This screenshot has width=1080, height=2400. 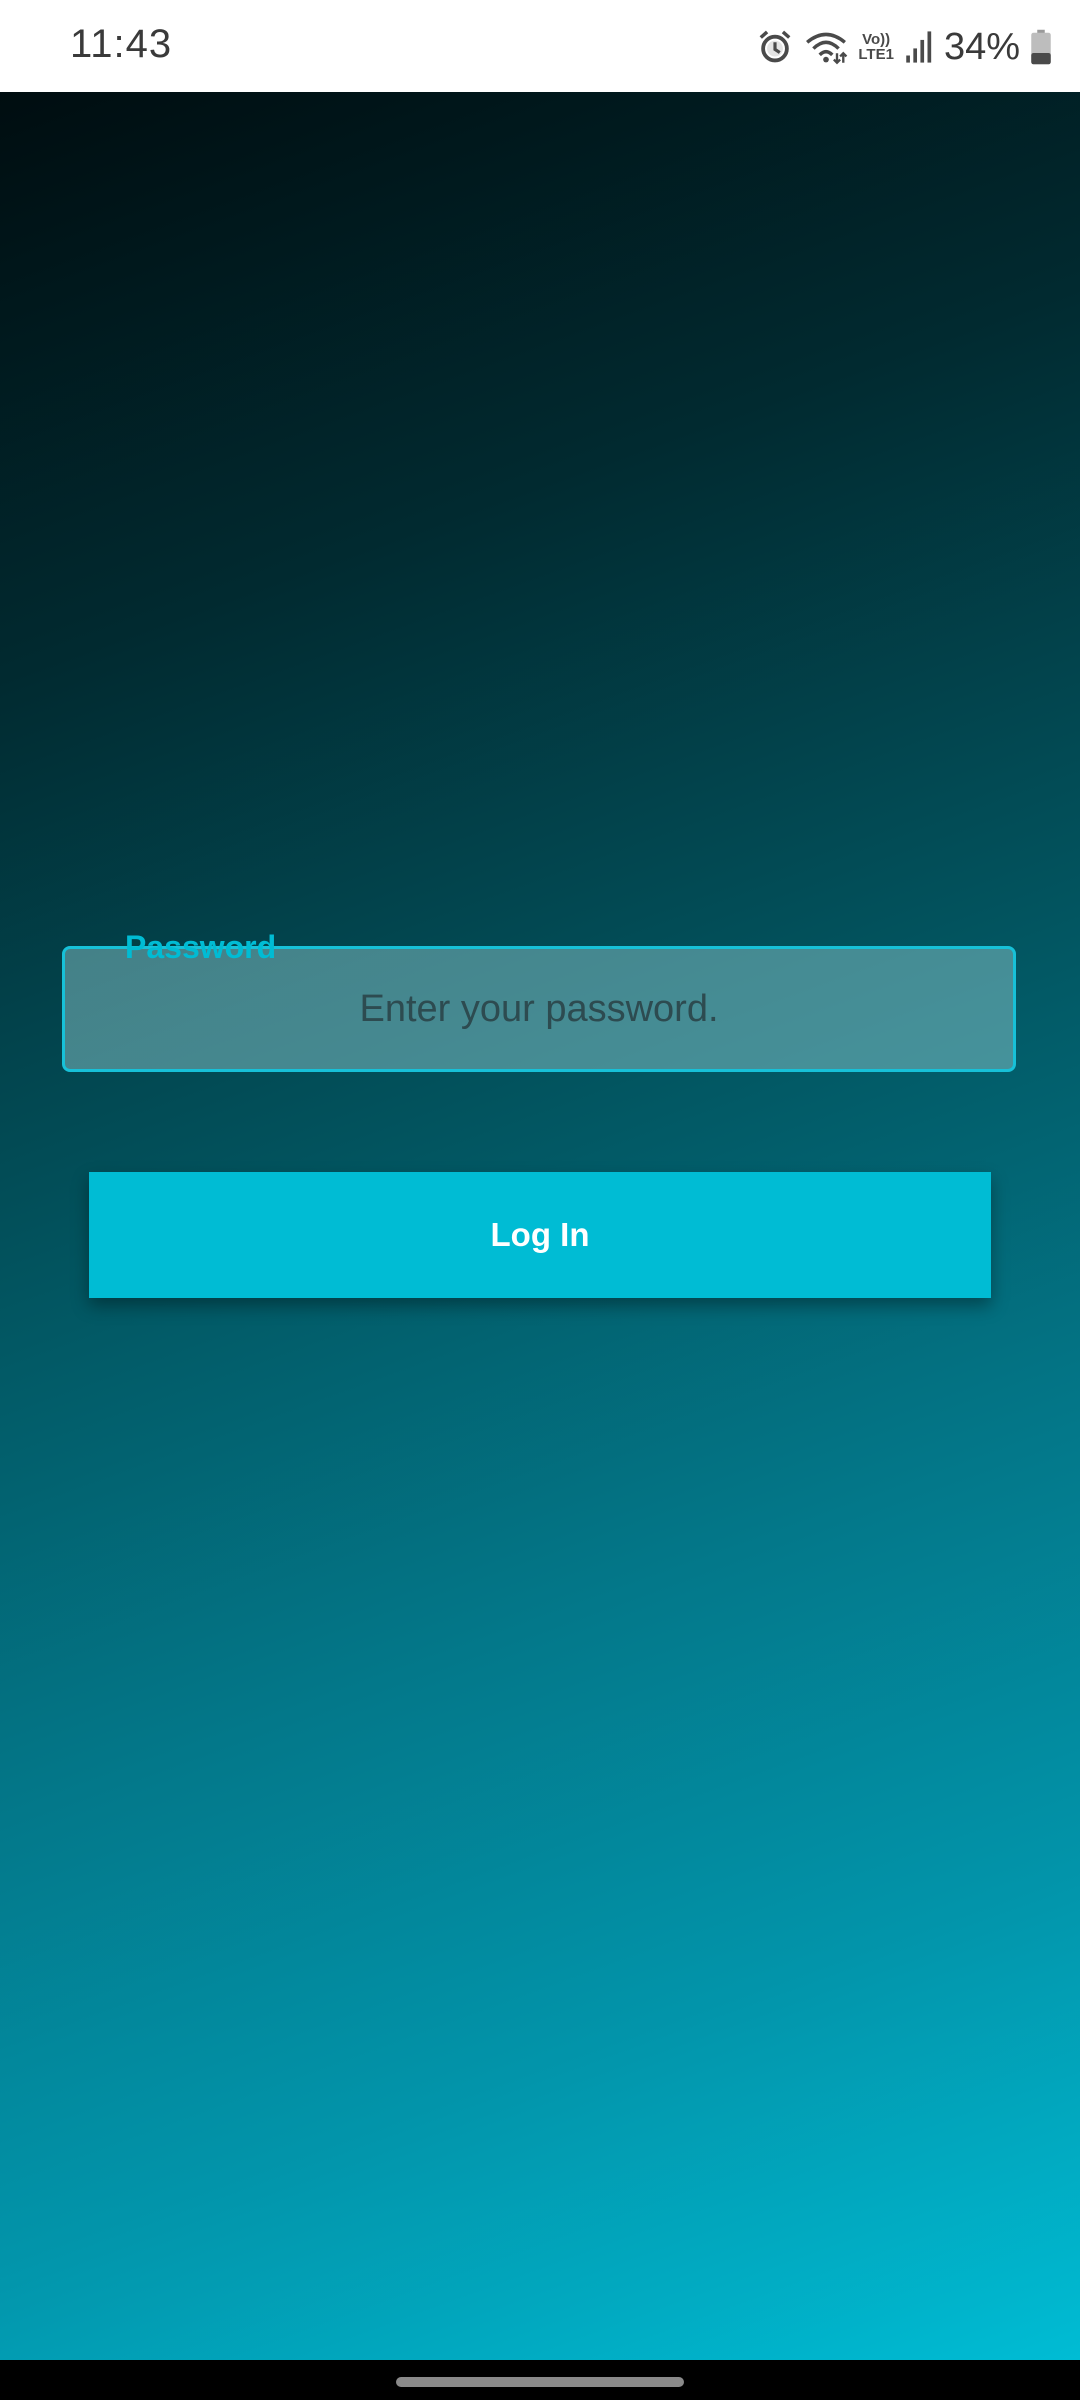 I want to click on battery-percent: 34%, so click(x=981, y=46).